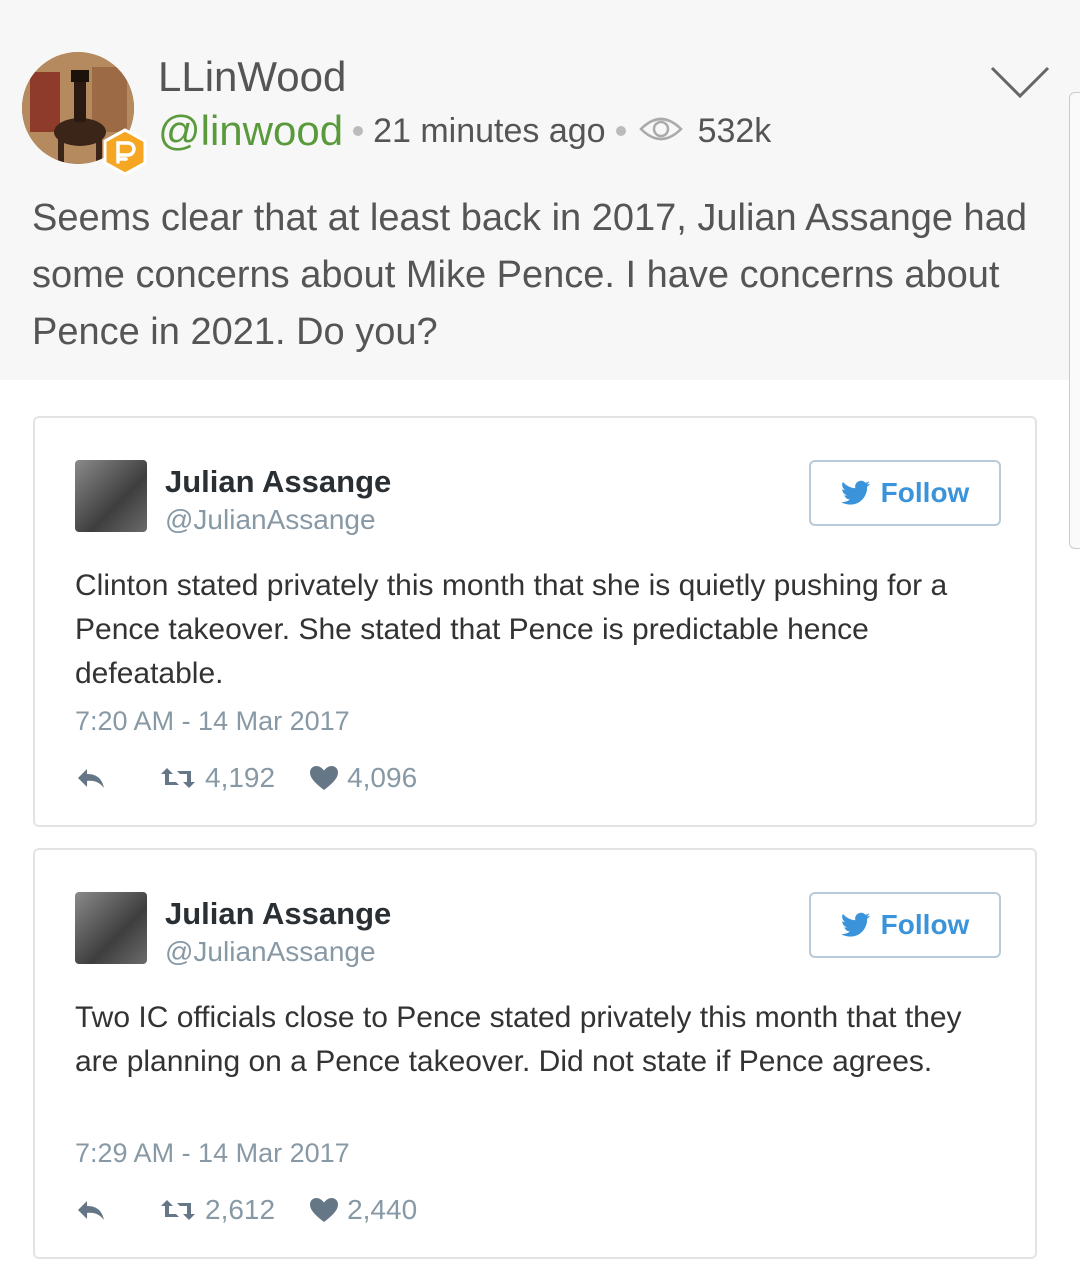  I want to click on author-name: LLinWood, so click(252, 77).